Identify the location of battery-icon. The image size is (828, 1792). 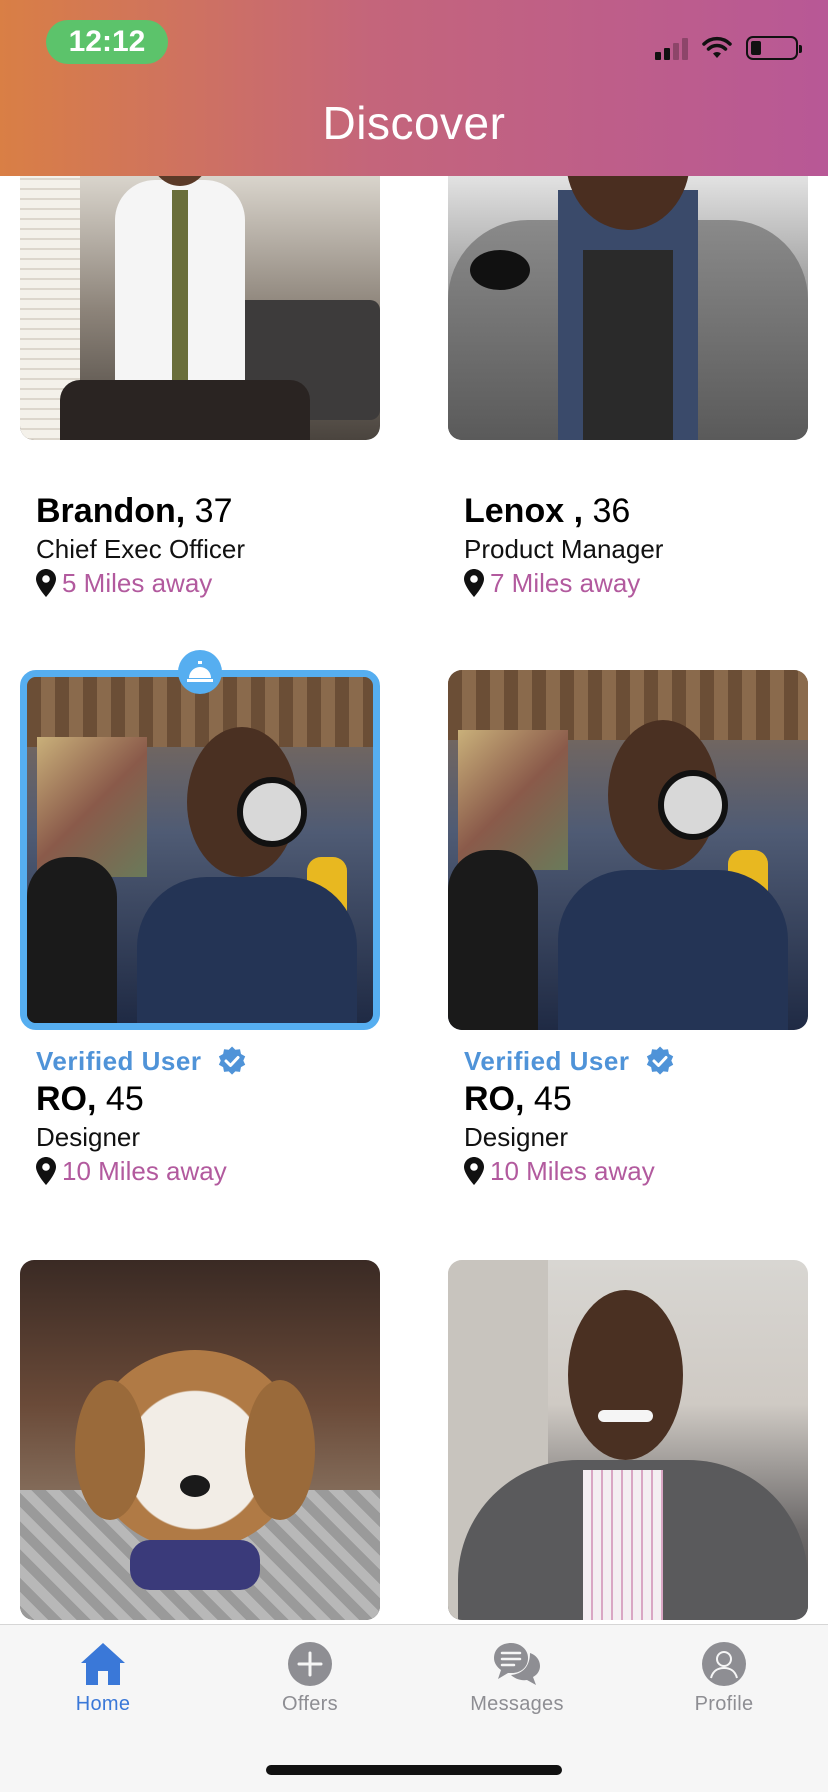
(774, 48).